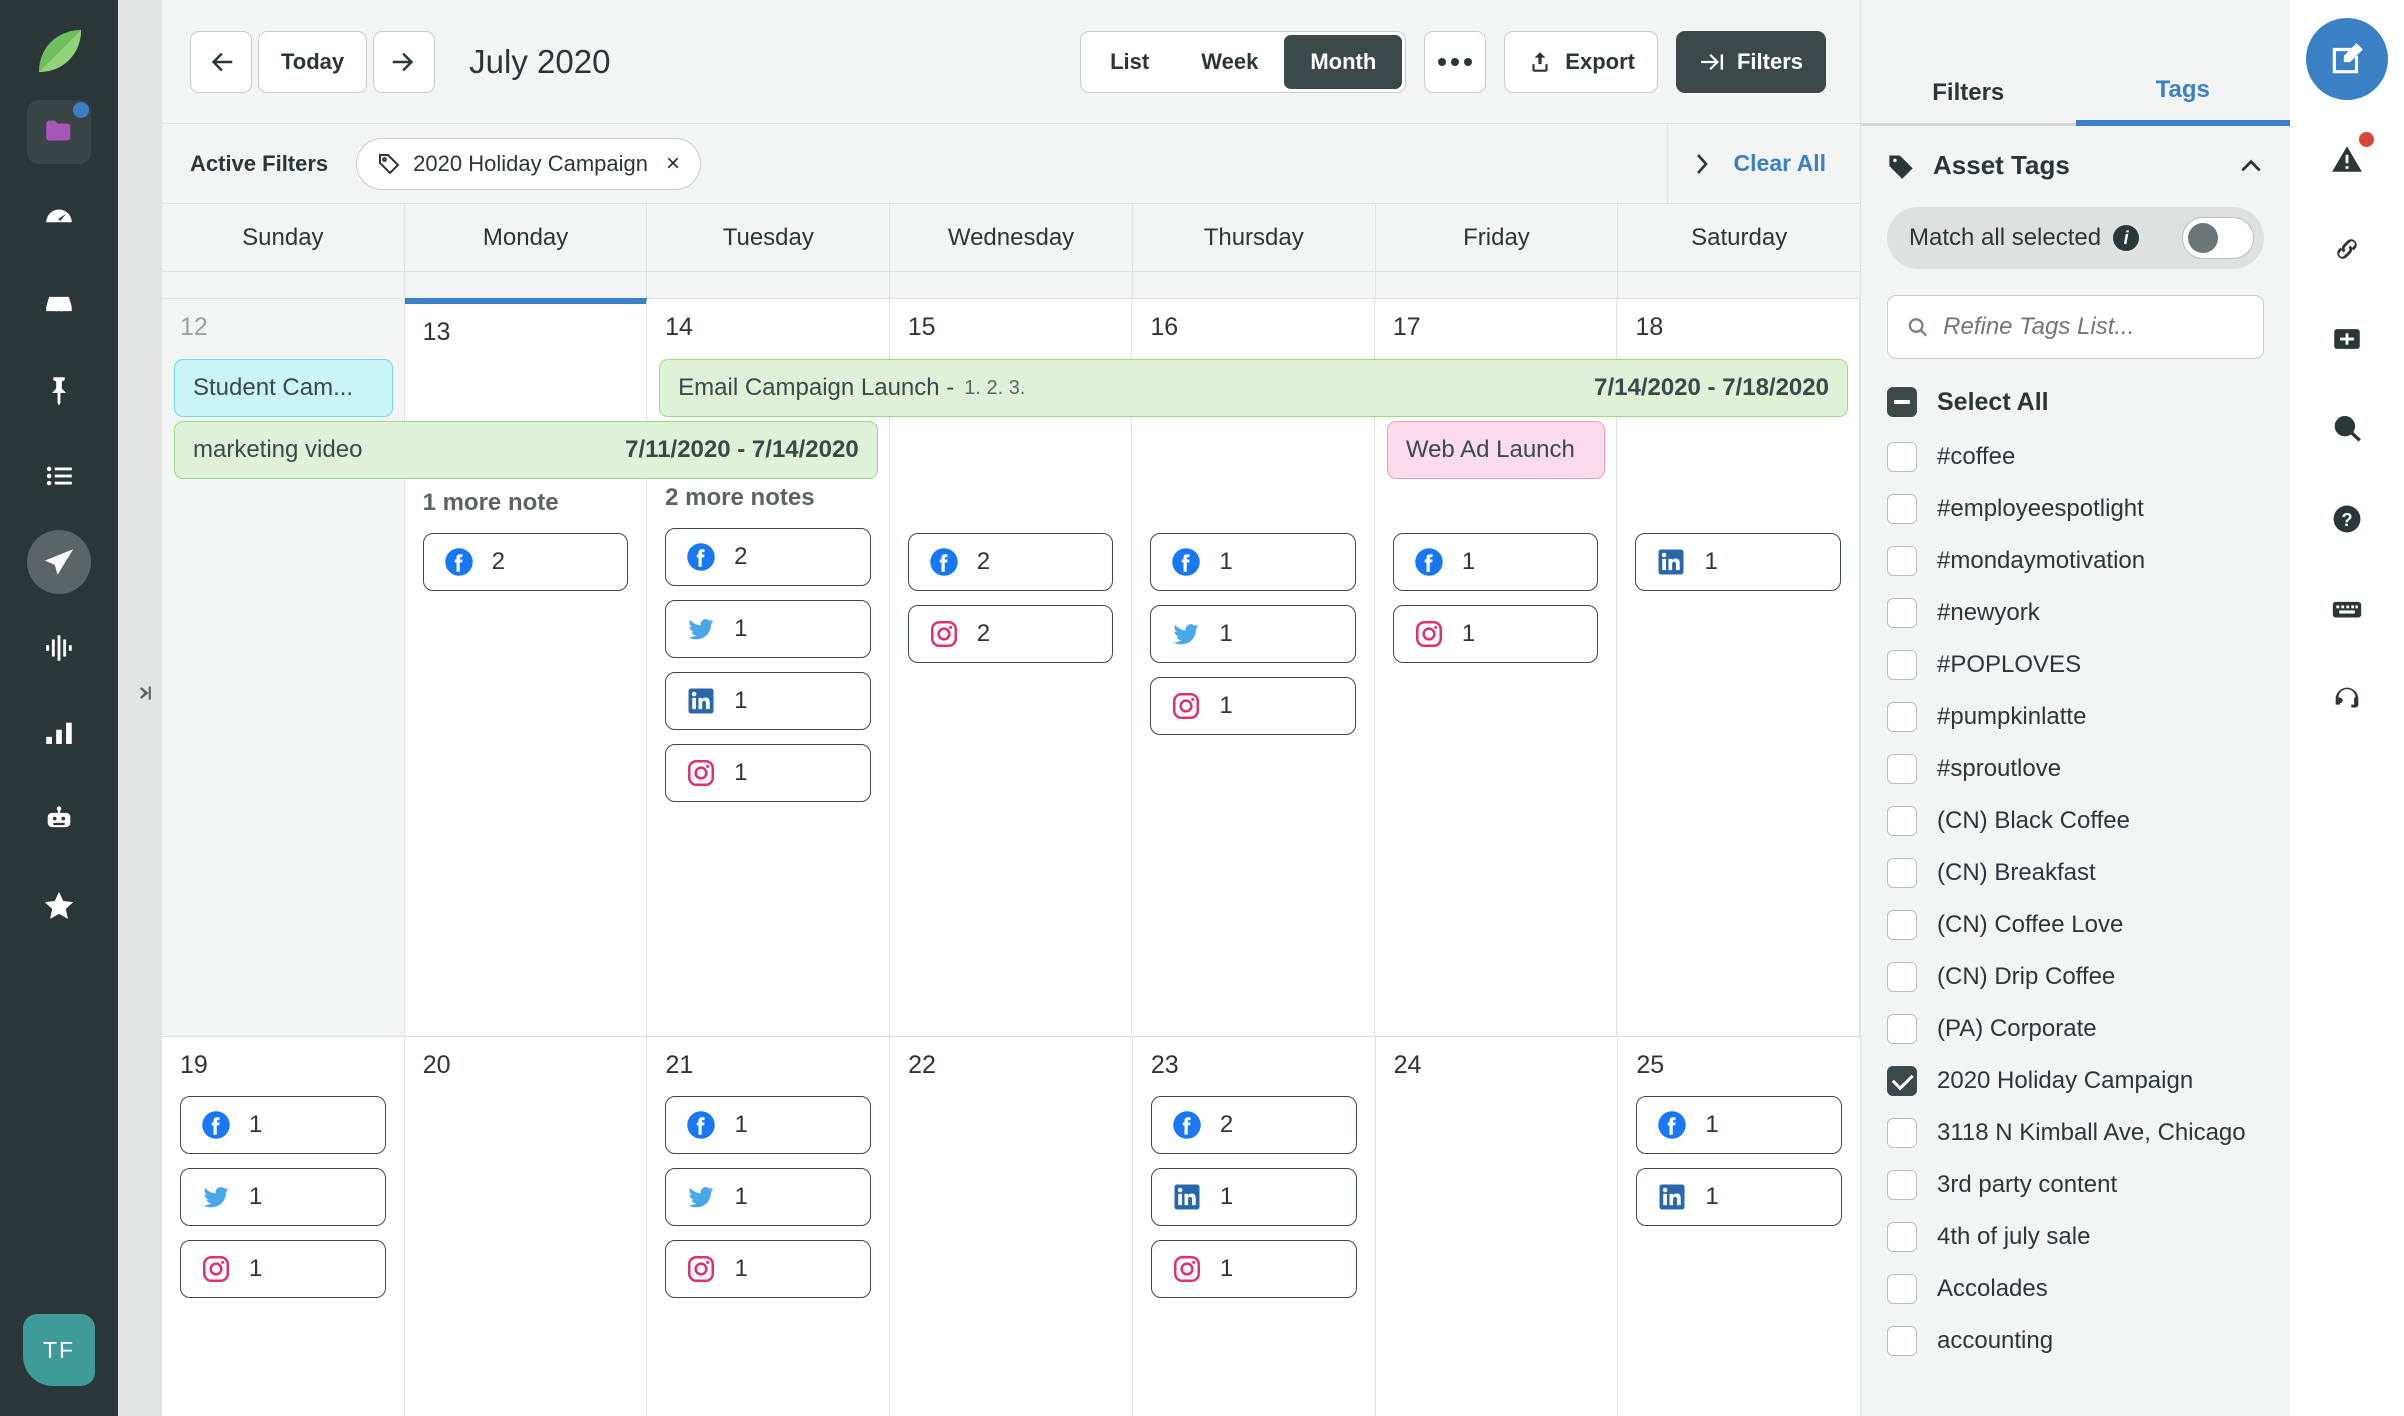 The width and height of the screenshot is (2404, 1416). What do you see at coordinates (2075, 613) in the screenshot?
I see `tag-list-item: #newyork` at bounding box center [2075, 613].